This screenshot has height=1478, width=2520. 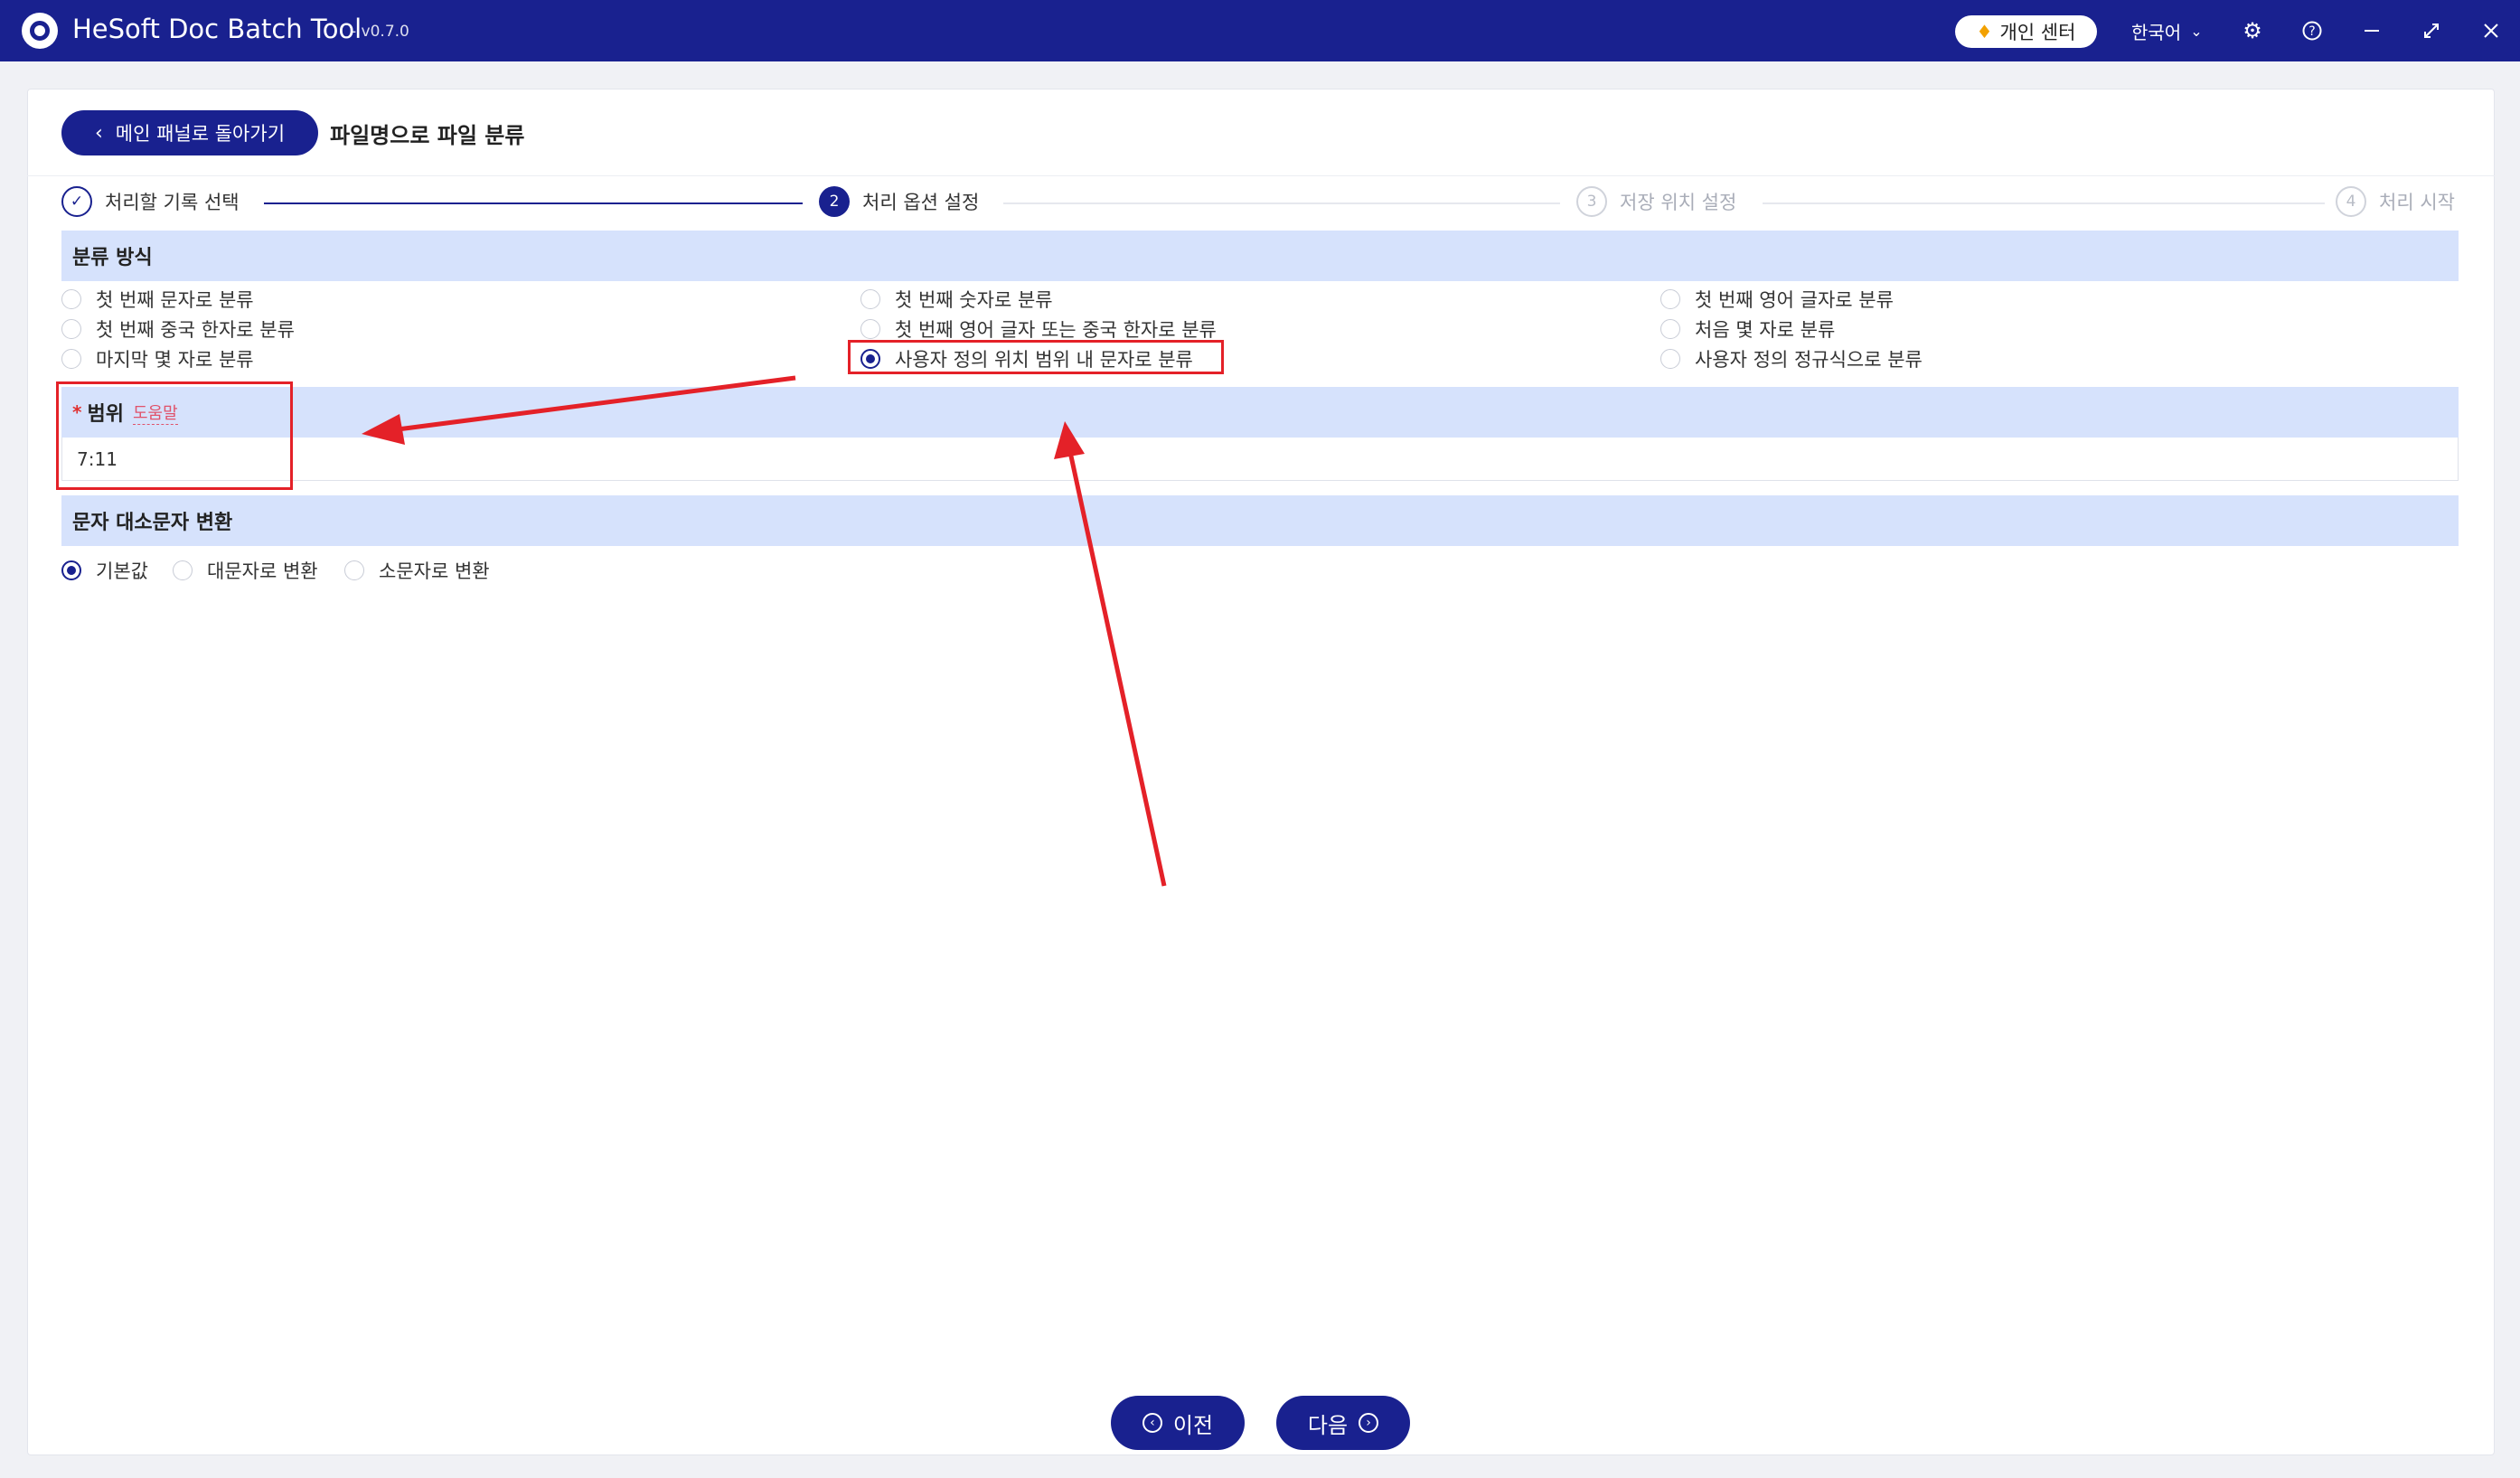 What do you see at coordinates (1328, 1425) in the screenshot?
I see `next-label: 다음` at bounding box center [1328, 1425].